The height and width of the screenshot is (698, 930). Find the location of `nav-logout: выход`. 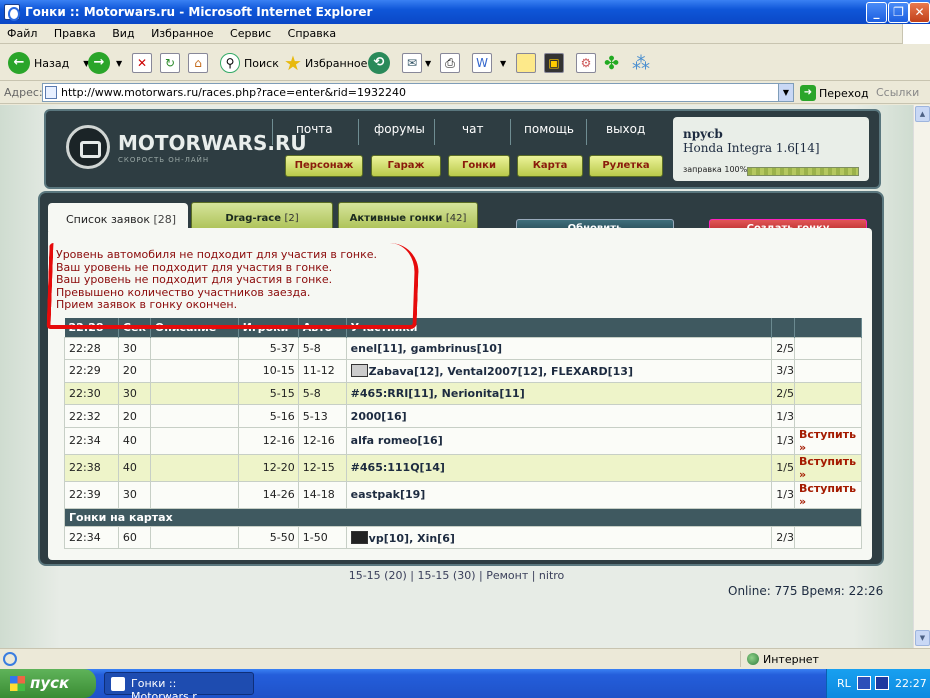

nav-logout: выход is located at coordinates (625, 129).